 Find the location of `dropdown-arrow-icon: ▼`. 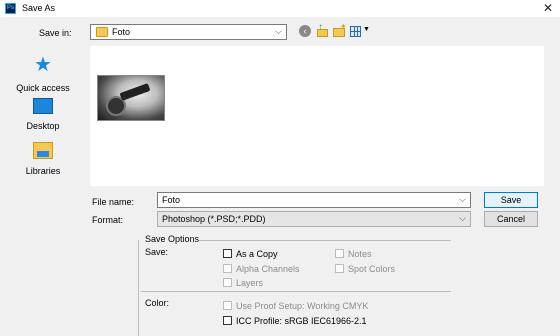

dropdown-arrow-icon: ▼ is located at coordinates (366, 29).